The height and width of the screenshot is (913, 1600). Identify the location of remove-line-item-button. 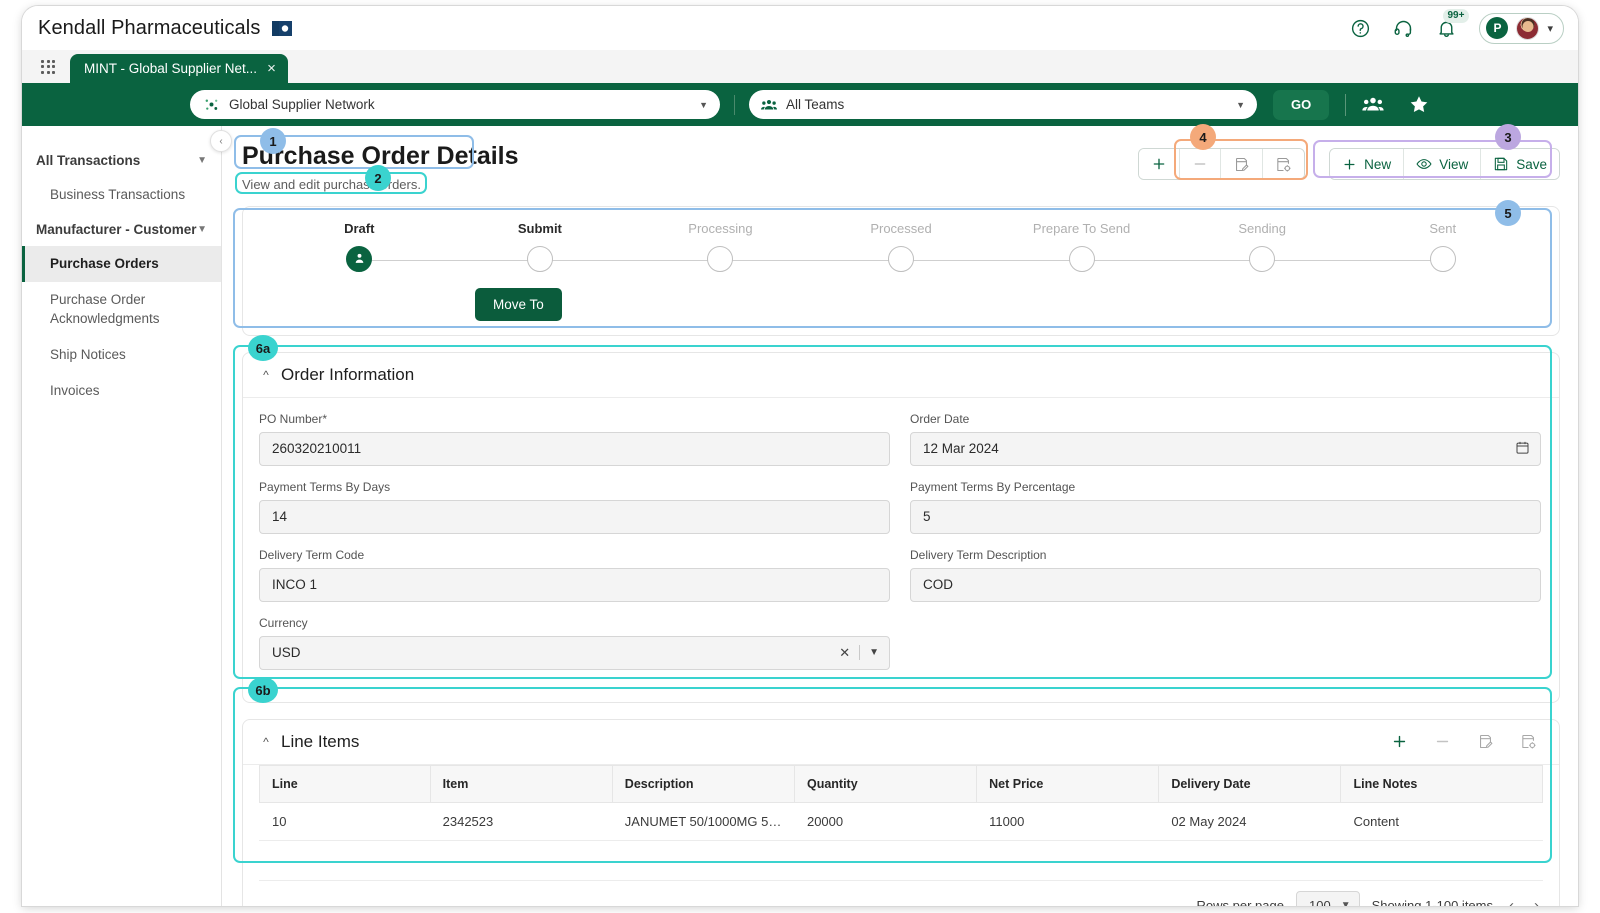
(1442, 741).